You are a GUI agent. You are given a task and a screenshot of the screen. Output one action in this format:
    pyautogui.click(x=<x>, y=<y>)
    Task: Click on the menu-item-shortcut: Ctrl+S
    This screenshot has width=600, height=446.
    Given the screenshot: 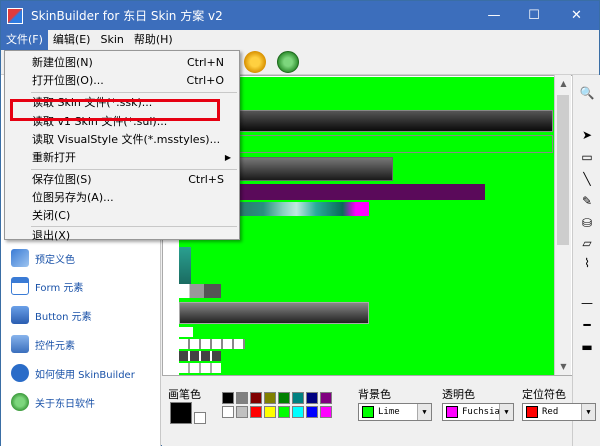 What is the action you would take?
    pyautogui.click(x=206, y=179)
    